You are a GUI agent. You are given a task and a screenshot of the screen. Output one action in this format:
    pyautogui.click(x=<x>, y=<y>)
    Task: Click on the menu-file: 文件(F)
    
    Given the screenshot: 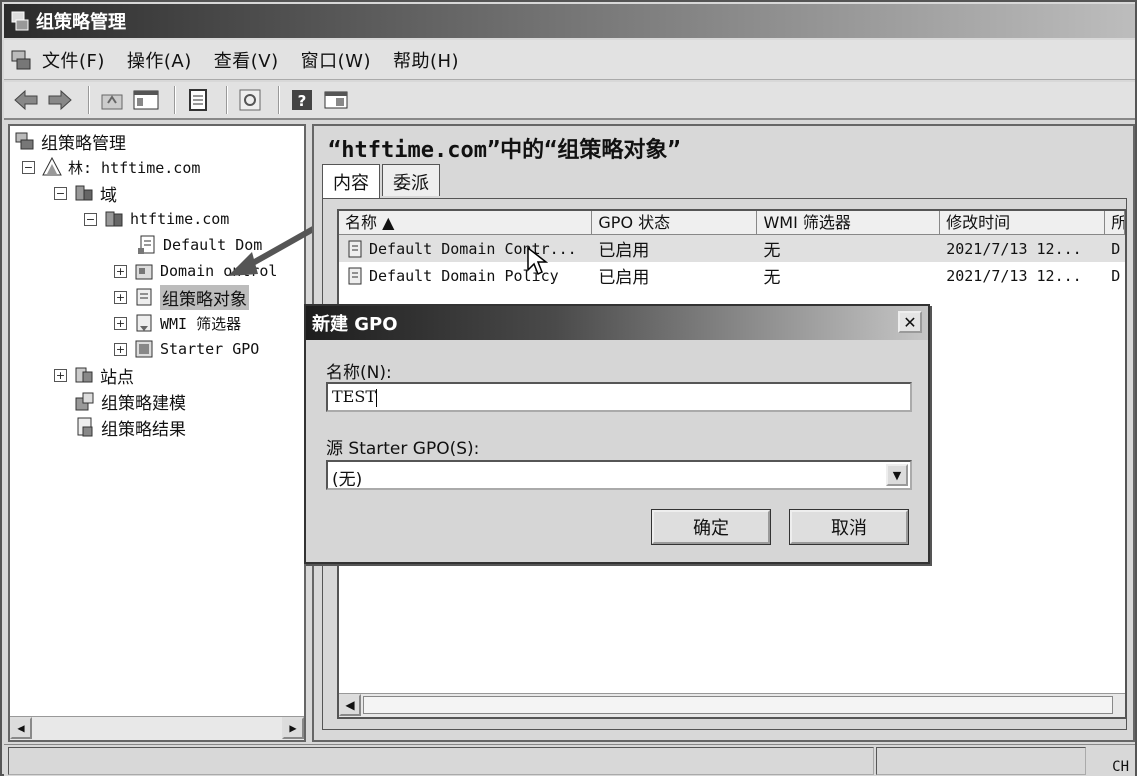 What is the action you would take?
    pyautogui.click(x=73, y=60)
    